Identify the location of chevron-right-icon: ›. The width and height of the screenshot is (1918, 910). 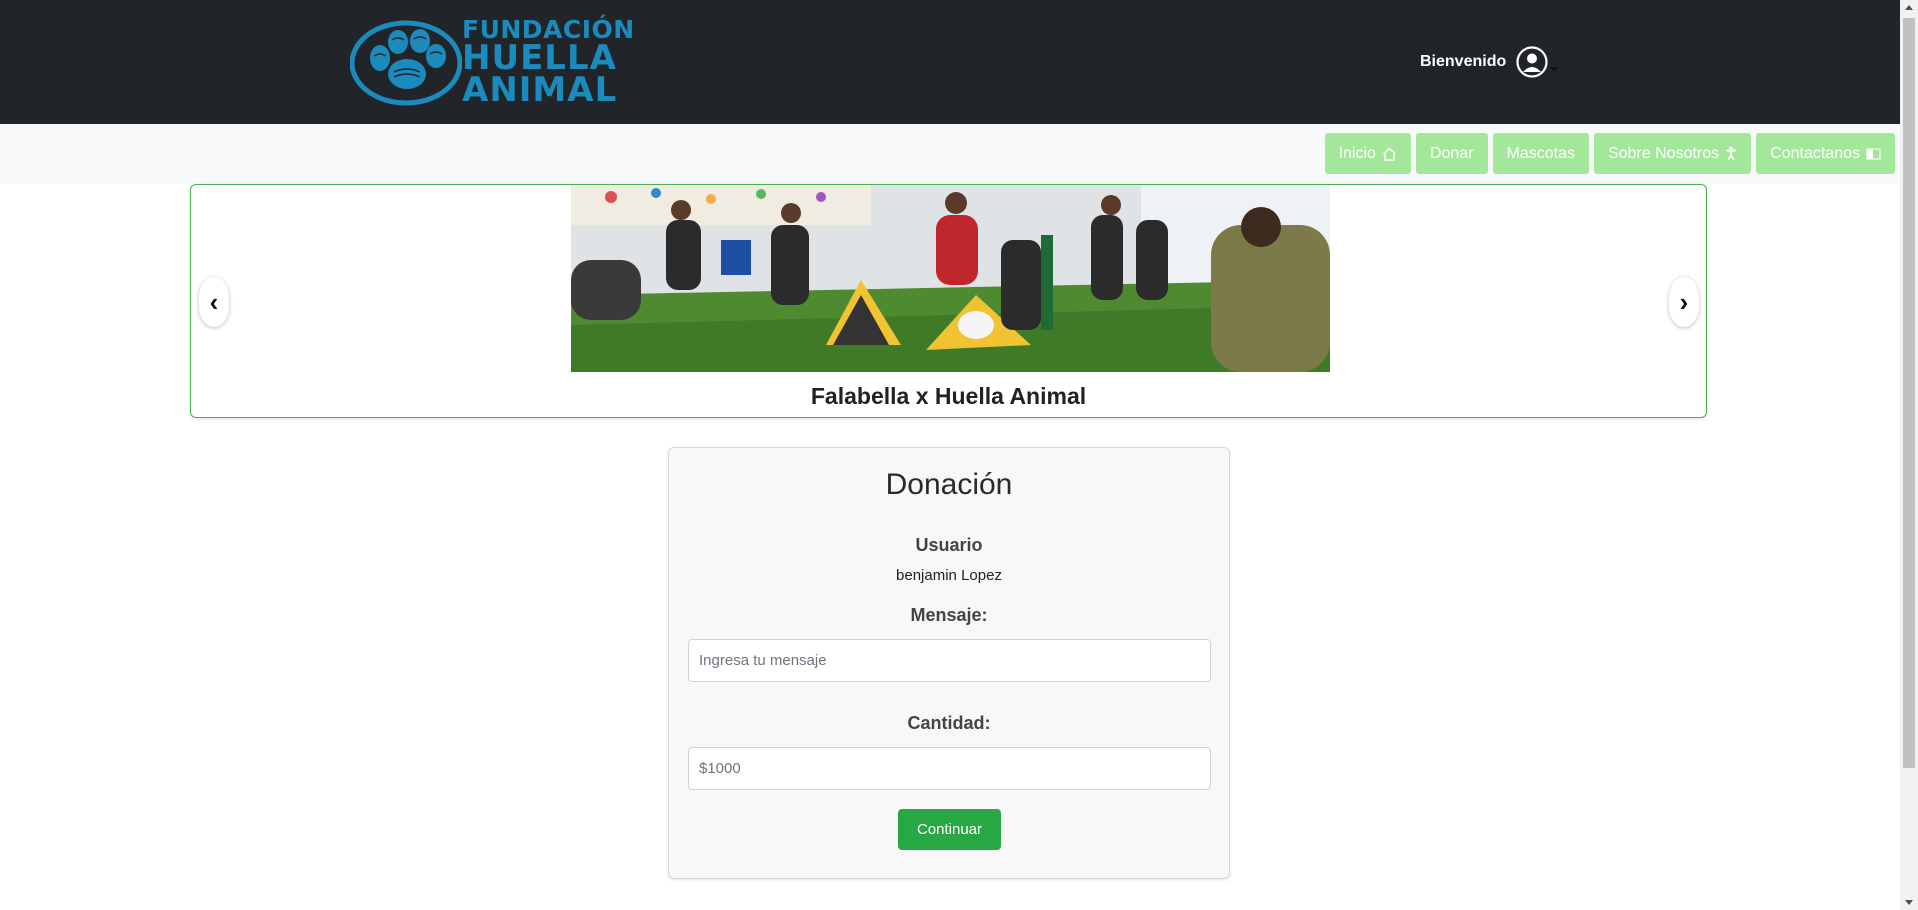
(1684, 301).